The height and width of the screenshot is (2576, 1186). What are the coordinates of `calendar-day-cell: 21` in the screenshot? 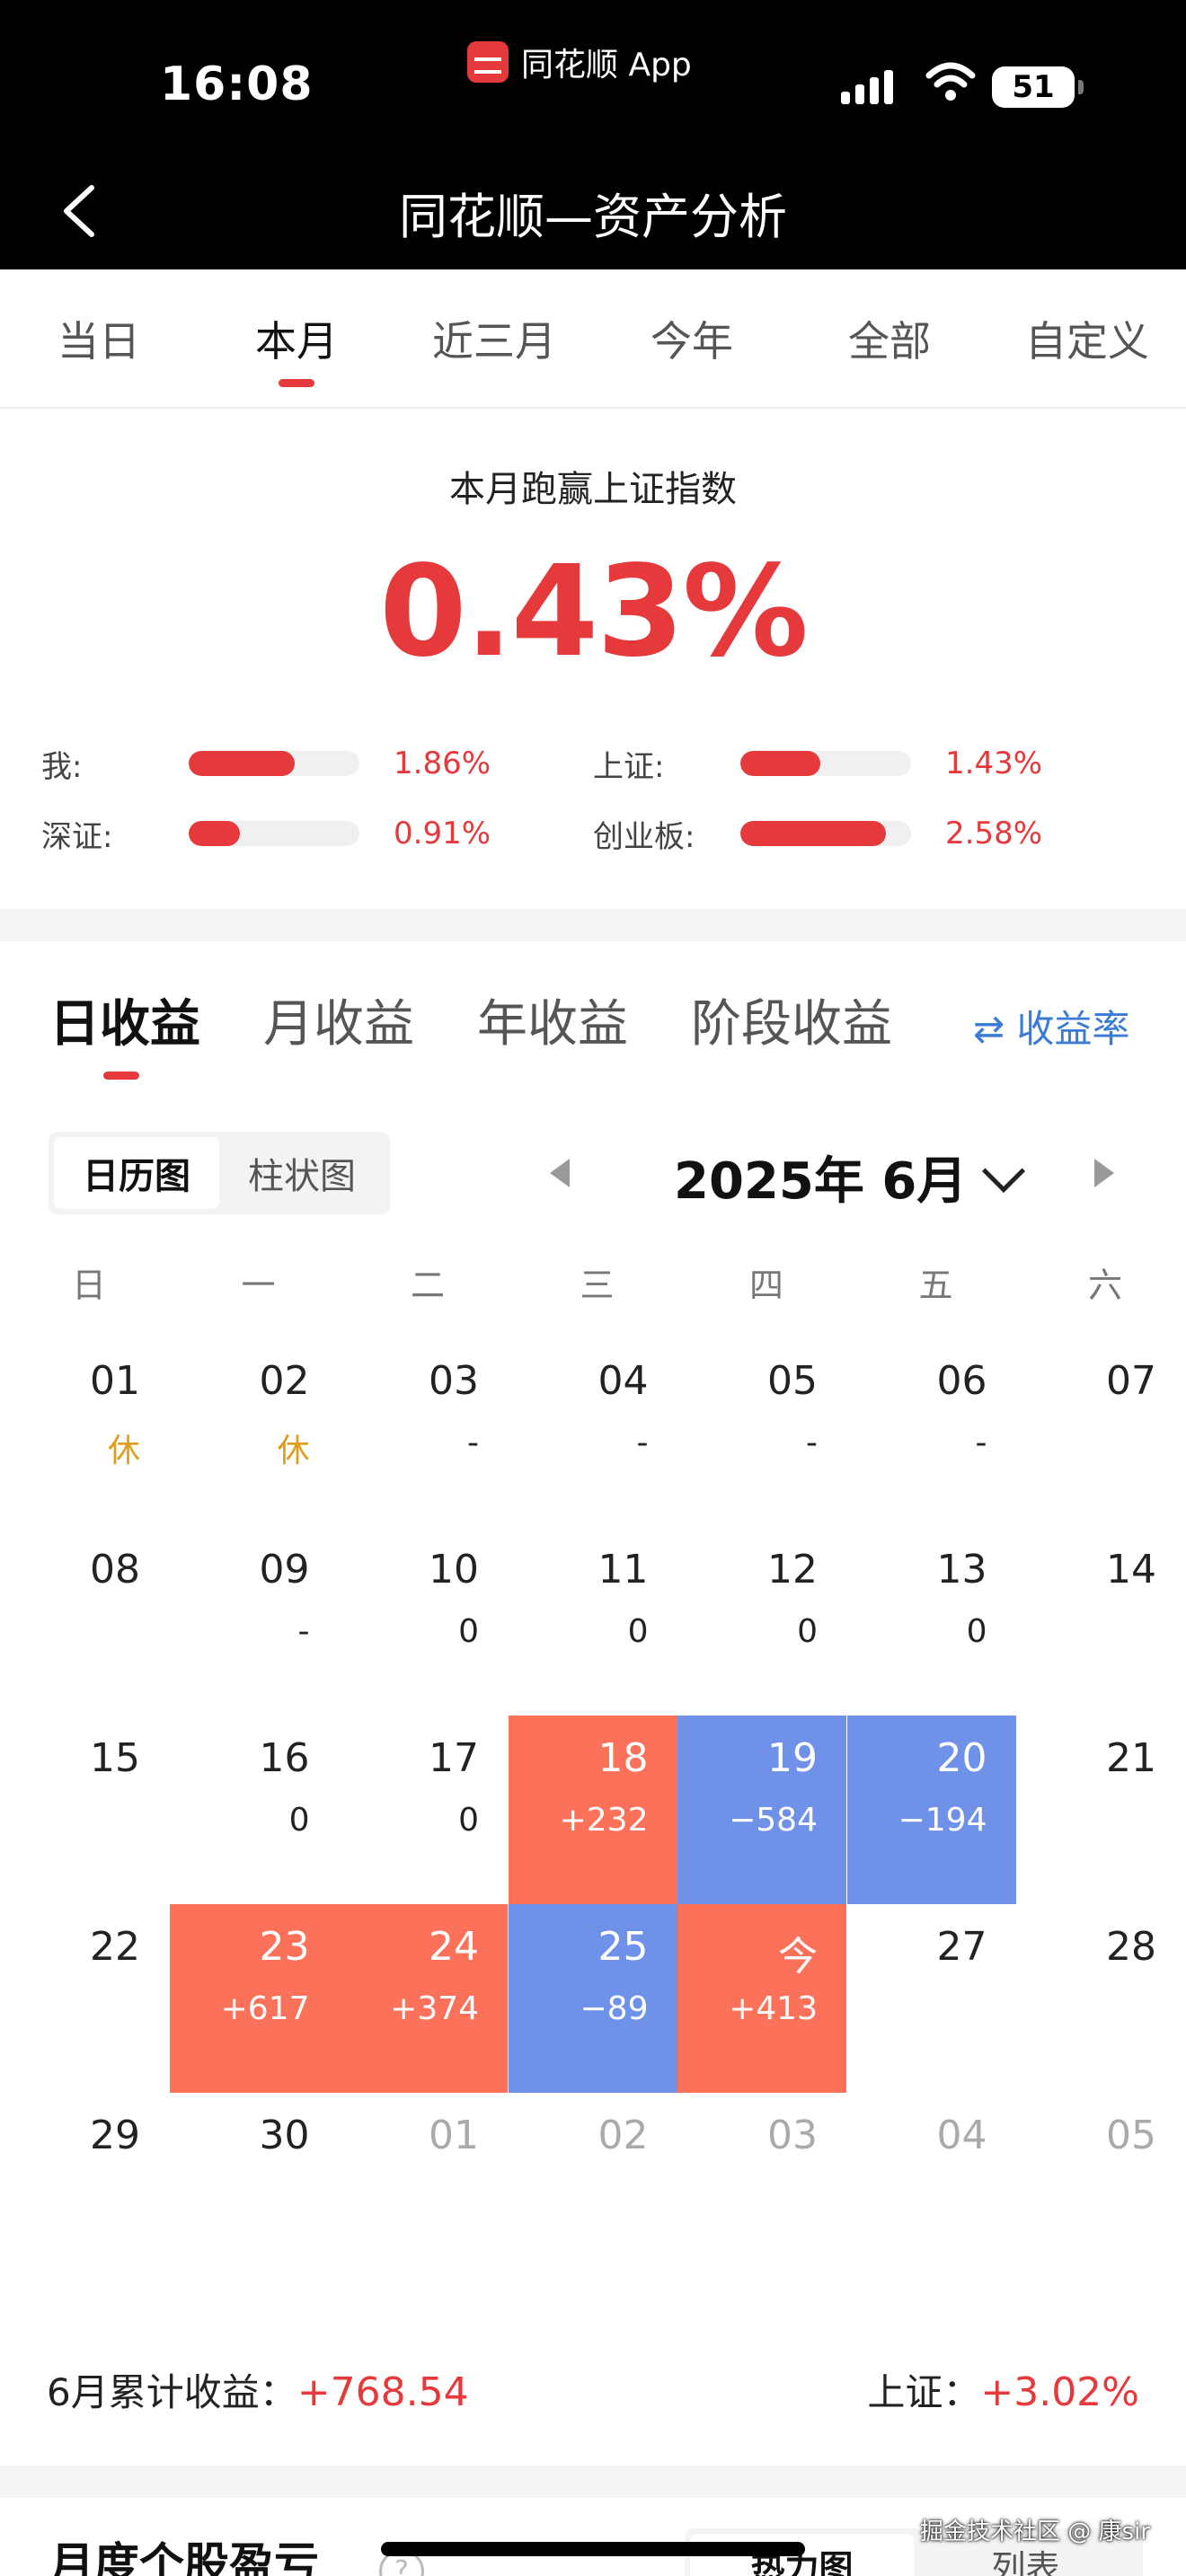 It's located at (1100, 1810).